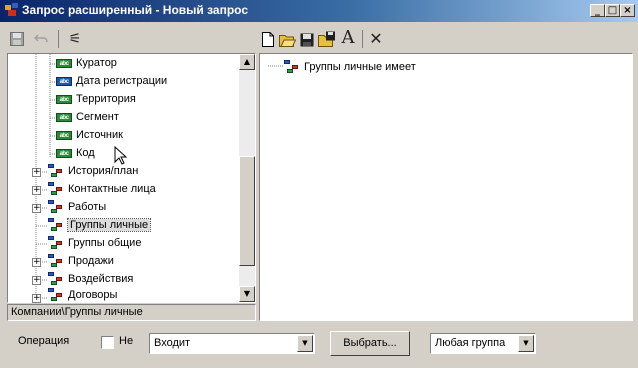 The height and width of the screenshot is (368, 638). What do you see at coordinates (77, 312) in the screenshot?
I see `path-status-text: Компании\Группы личные` at bounding box center [77, 312].